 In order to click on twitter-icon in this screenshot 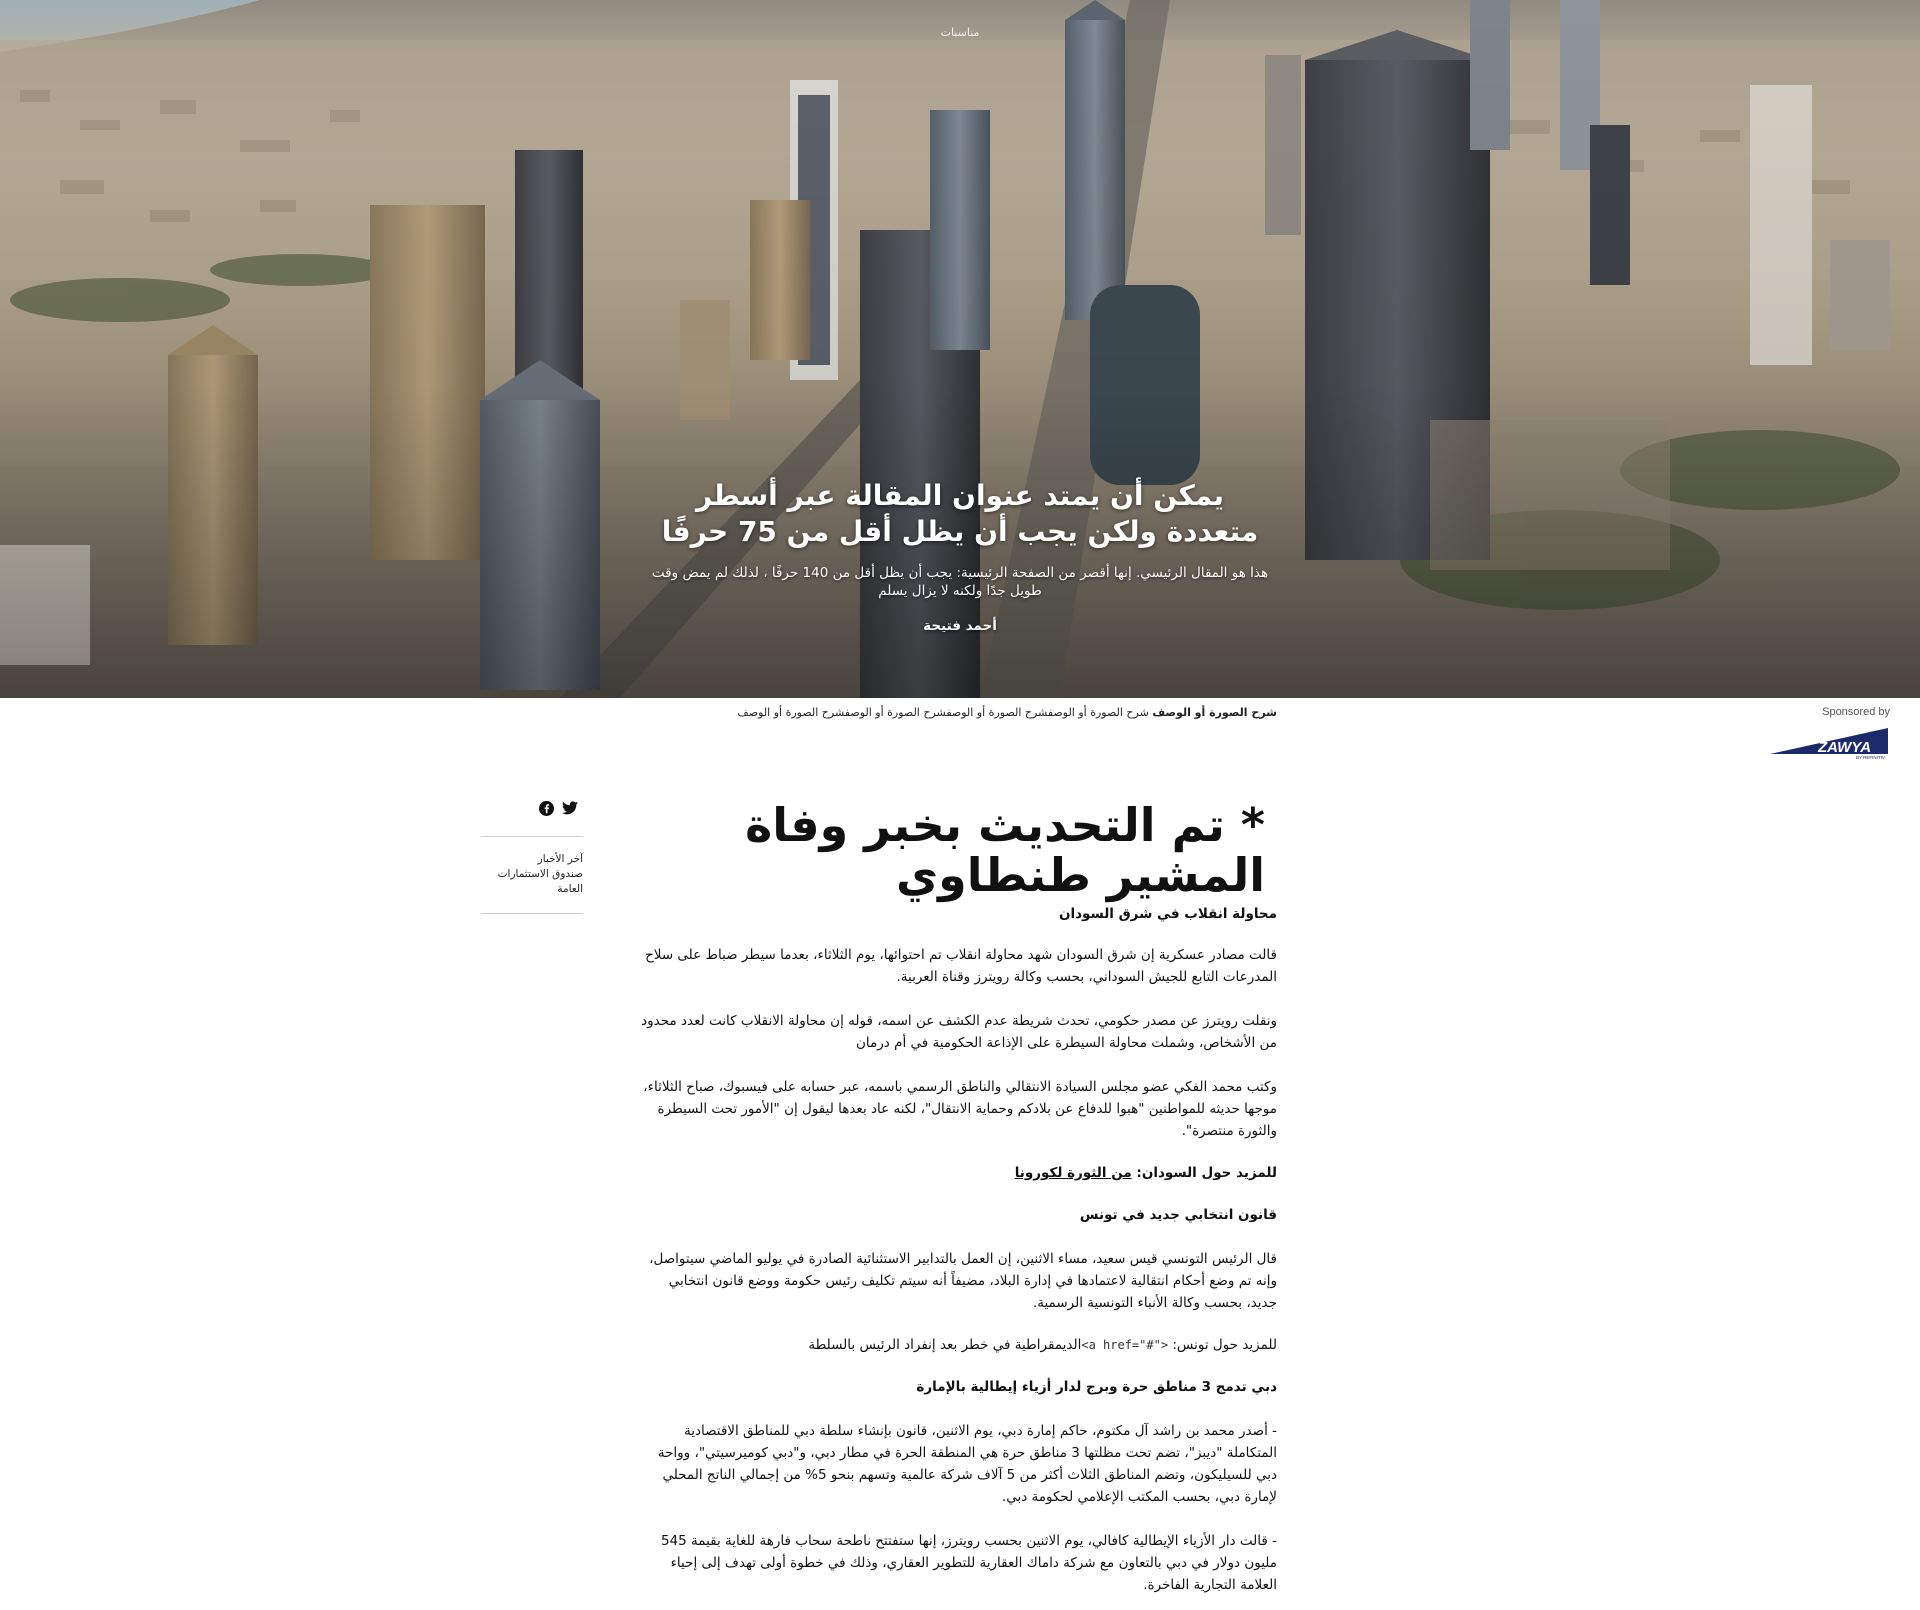, I will do `click(570, 808)`.